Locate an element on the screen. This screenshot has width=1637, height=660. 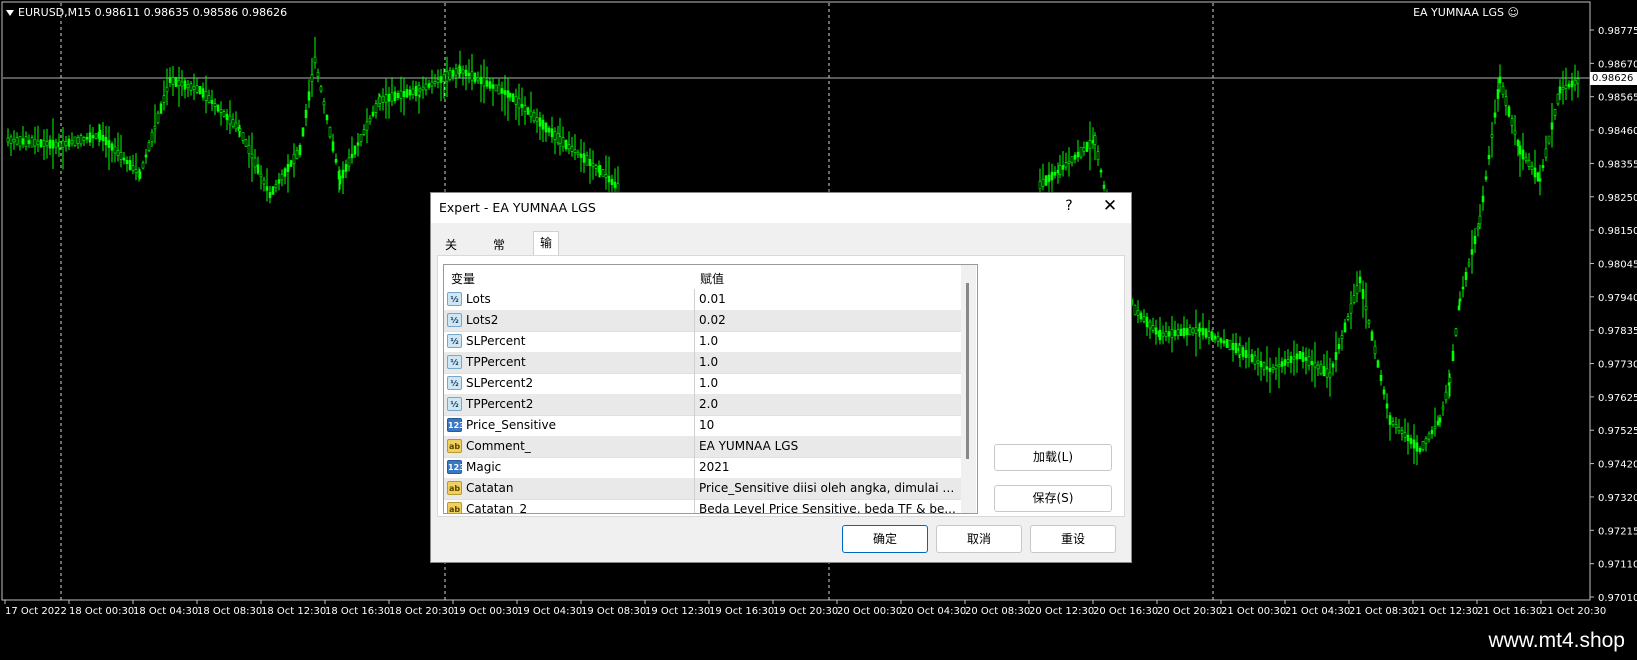
time-tick-label: 18 Oct 04:30 is located at coordinates (165, 611).